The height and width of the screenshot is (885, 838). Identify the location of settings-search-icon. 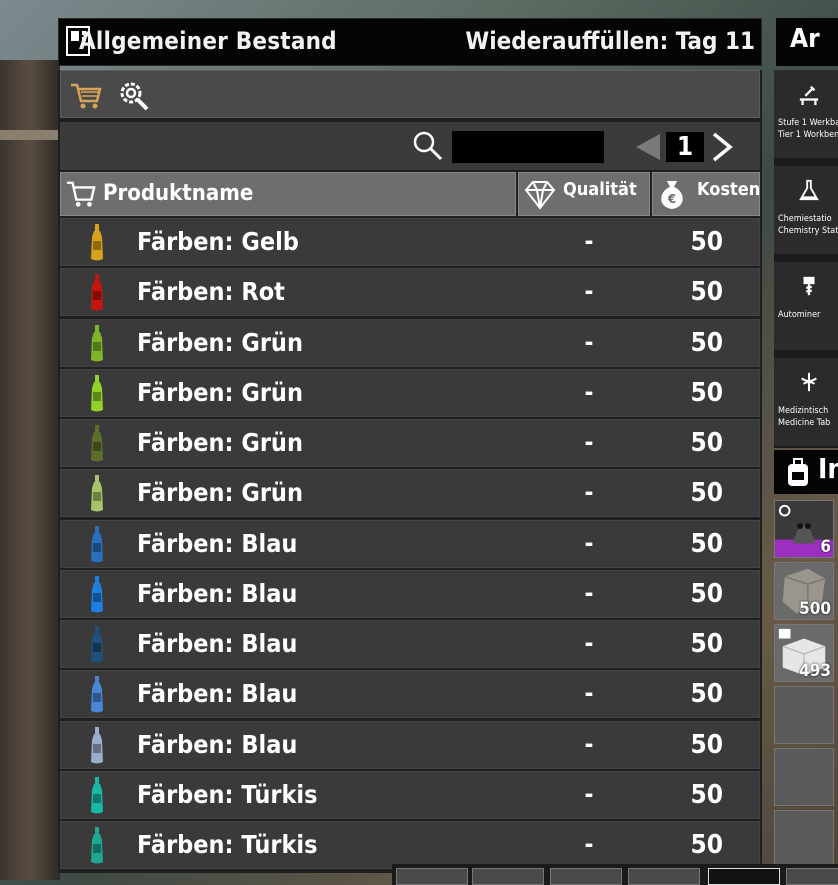
(134, 95).